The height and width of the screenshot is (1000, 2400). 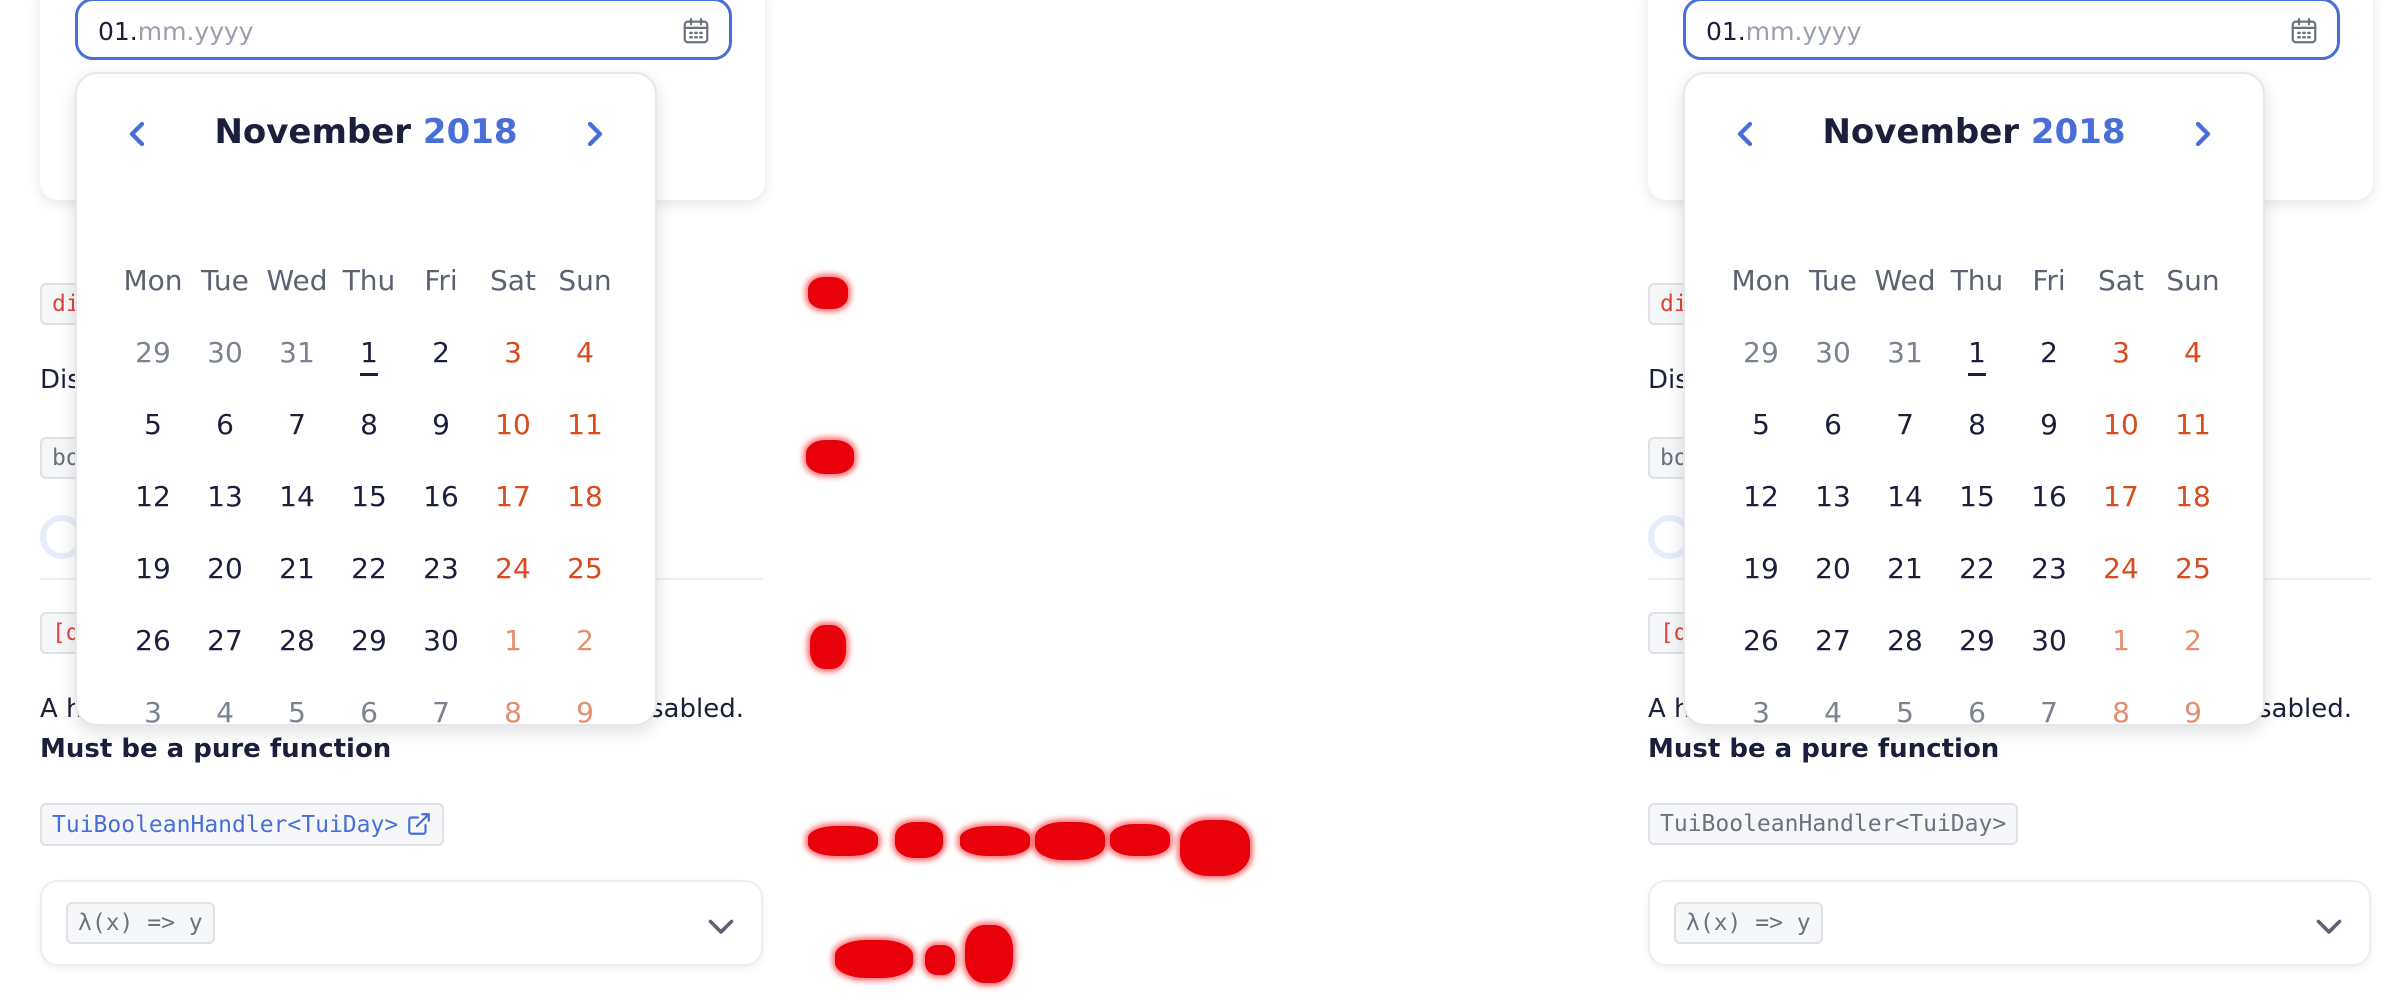 I want to click on calendar-day-number: 6, so click(x=369, y=712).